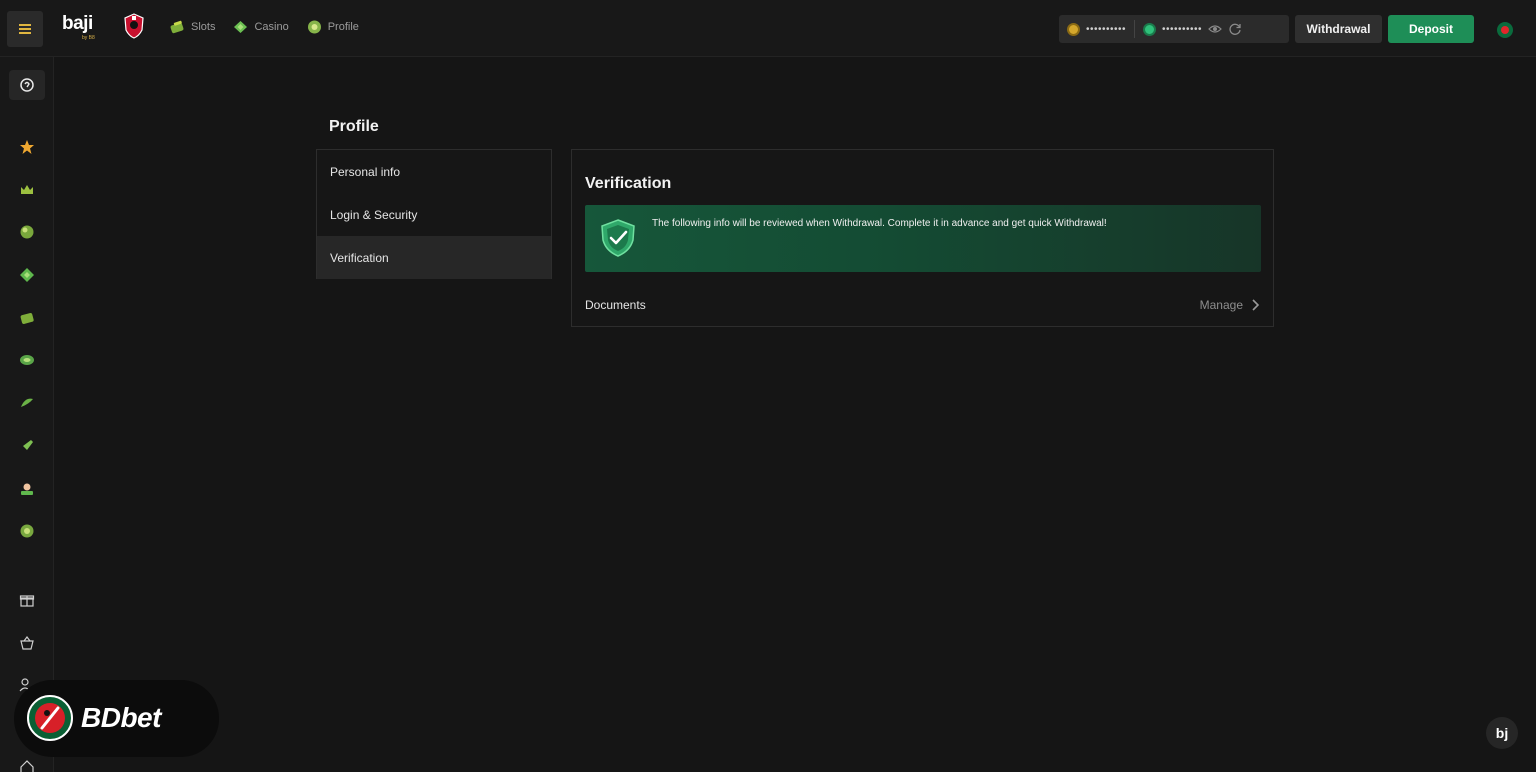  I want to click on eye-icon, so click(1215, 29).